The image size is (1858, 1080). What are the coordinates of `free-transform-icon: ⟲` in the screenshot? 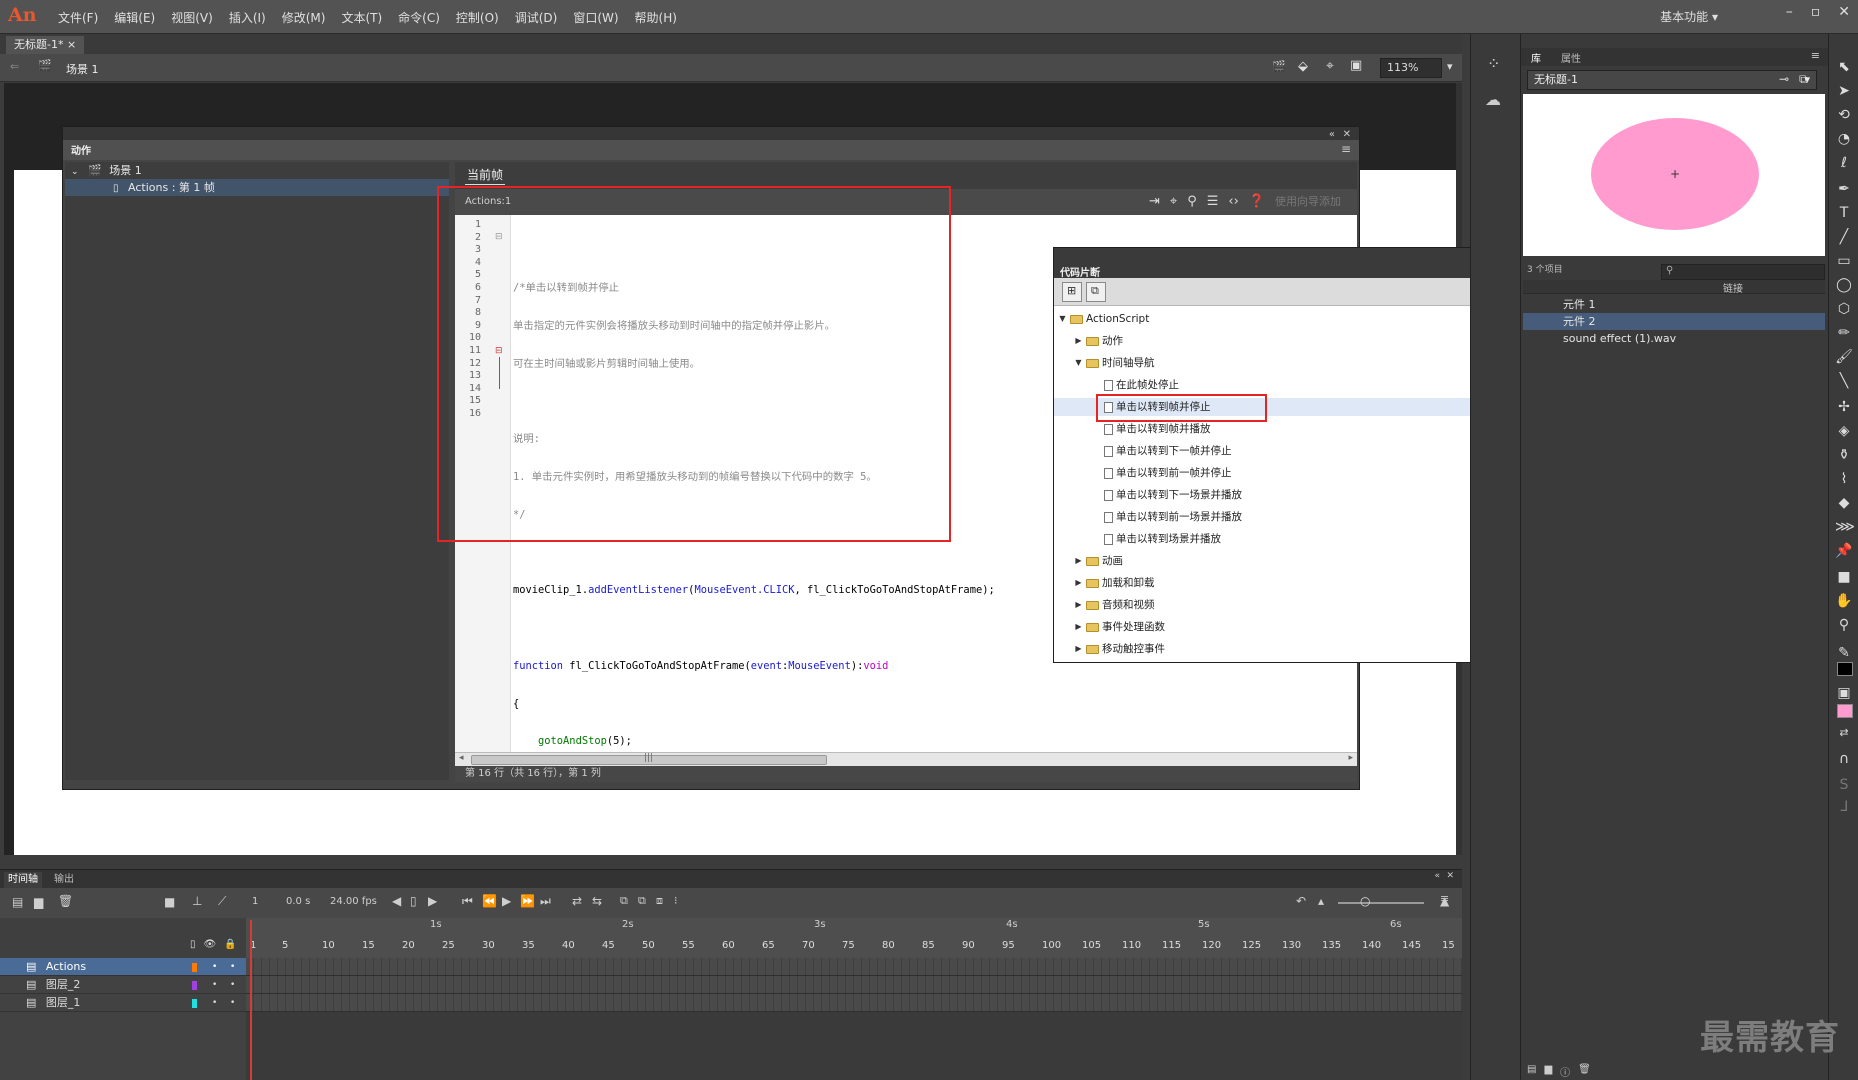 It's located at (1844, 115).